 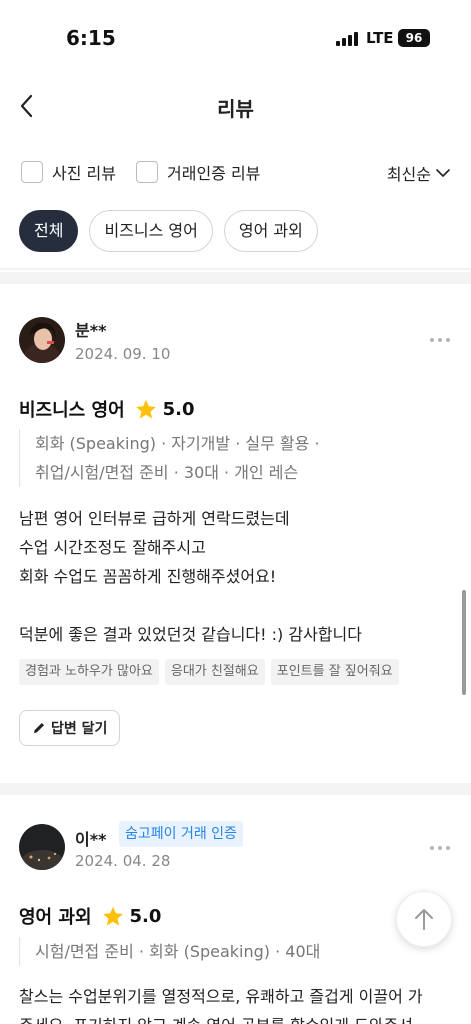 I want to click on battery-icon: 96, so click(x=414, y=38).